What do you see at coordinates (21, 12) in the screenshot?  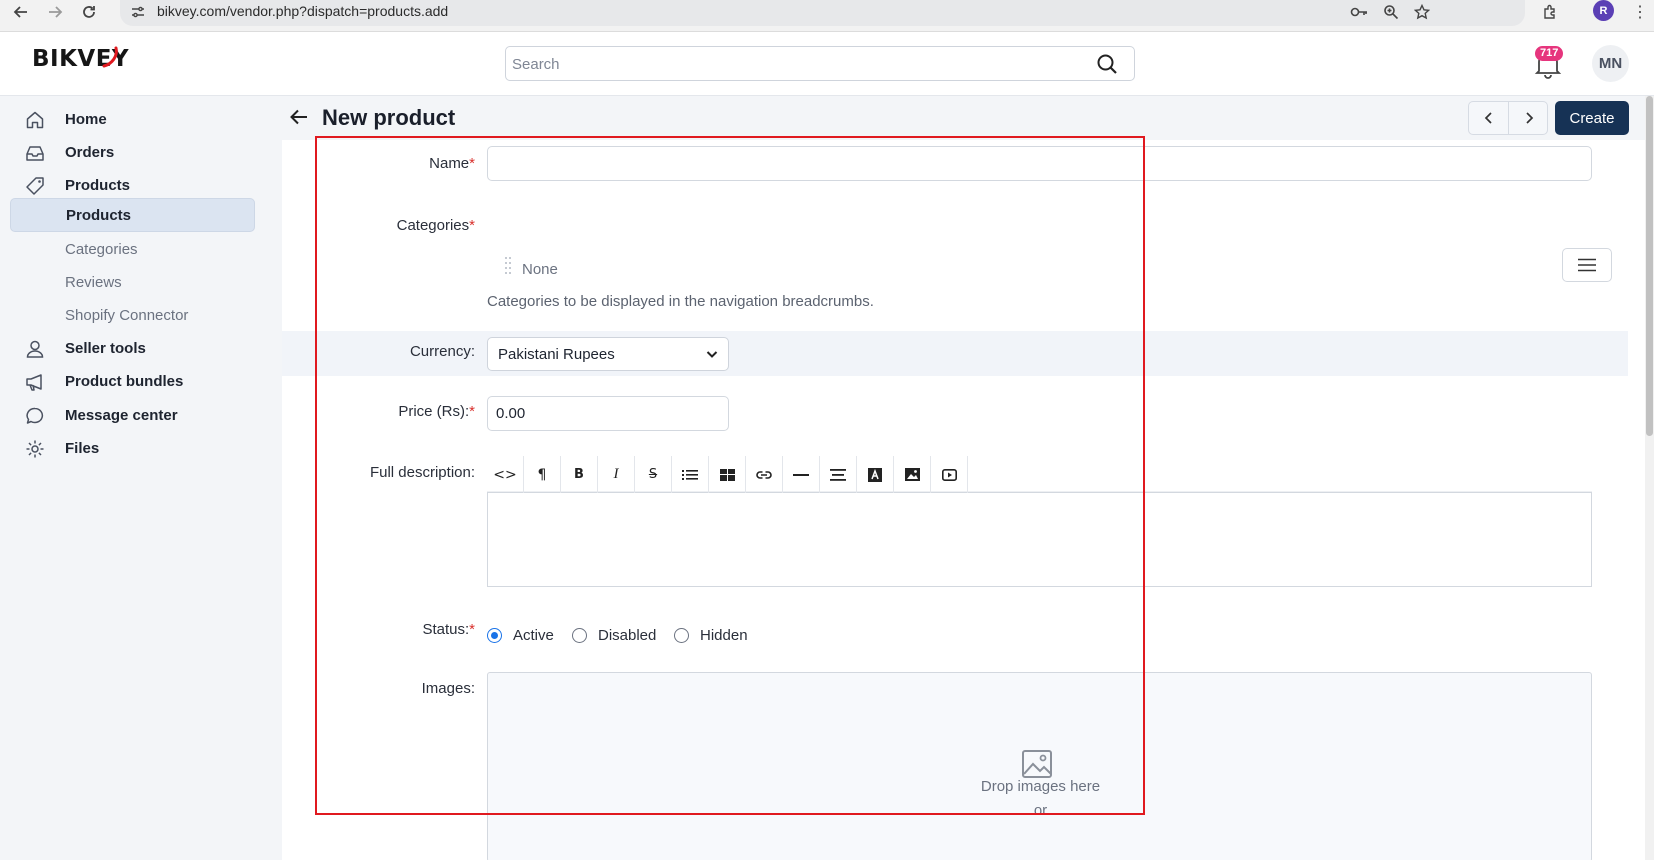 I see `browser-back-icon` at bounding box center [21, 12].